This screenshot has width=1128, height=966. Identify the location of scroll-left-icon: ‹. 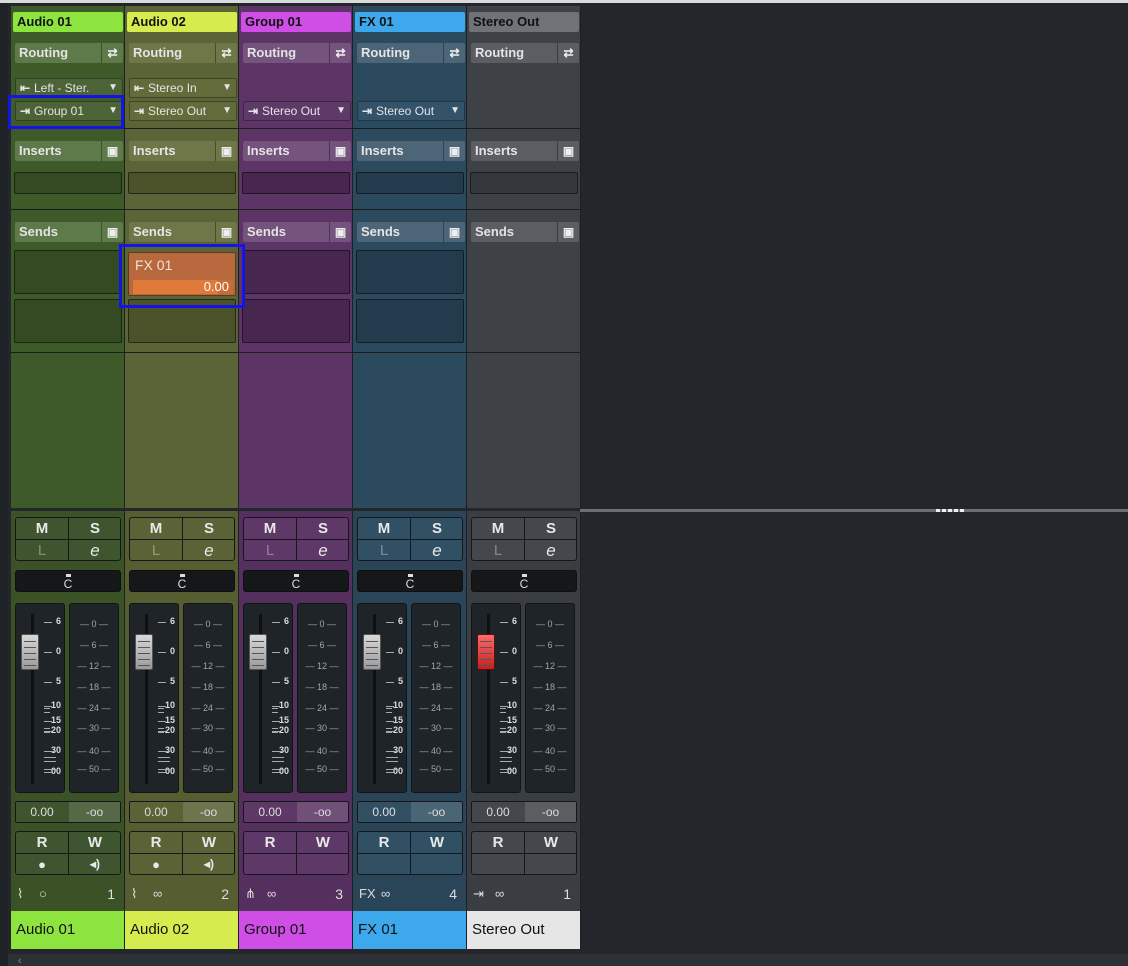
(20, 960).